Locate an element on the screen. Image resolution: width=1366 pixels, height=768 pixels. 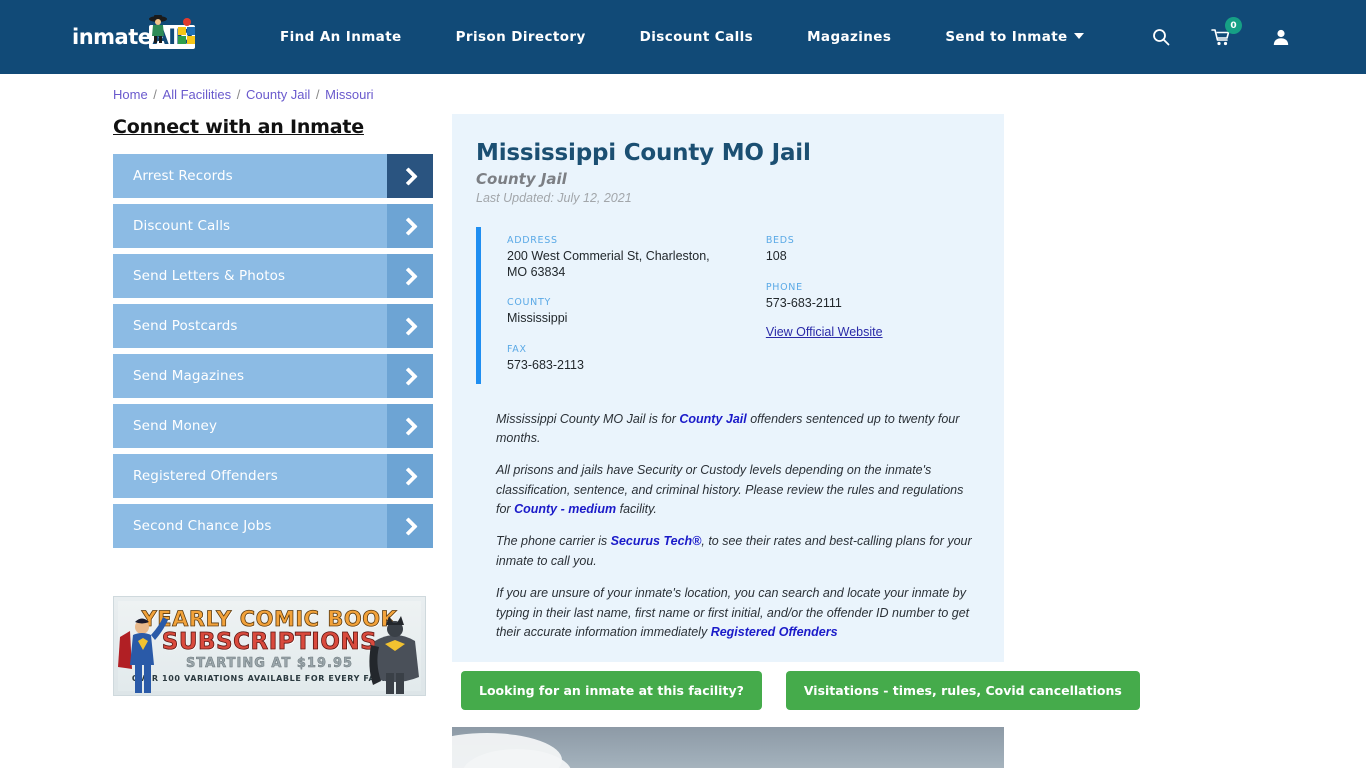
securus-tech-link: Securus Tech® is located at coordinates (656, 541).